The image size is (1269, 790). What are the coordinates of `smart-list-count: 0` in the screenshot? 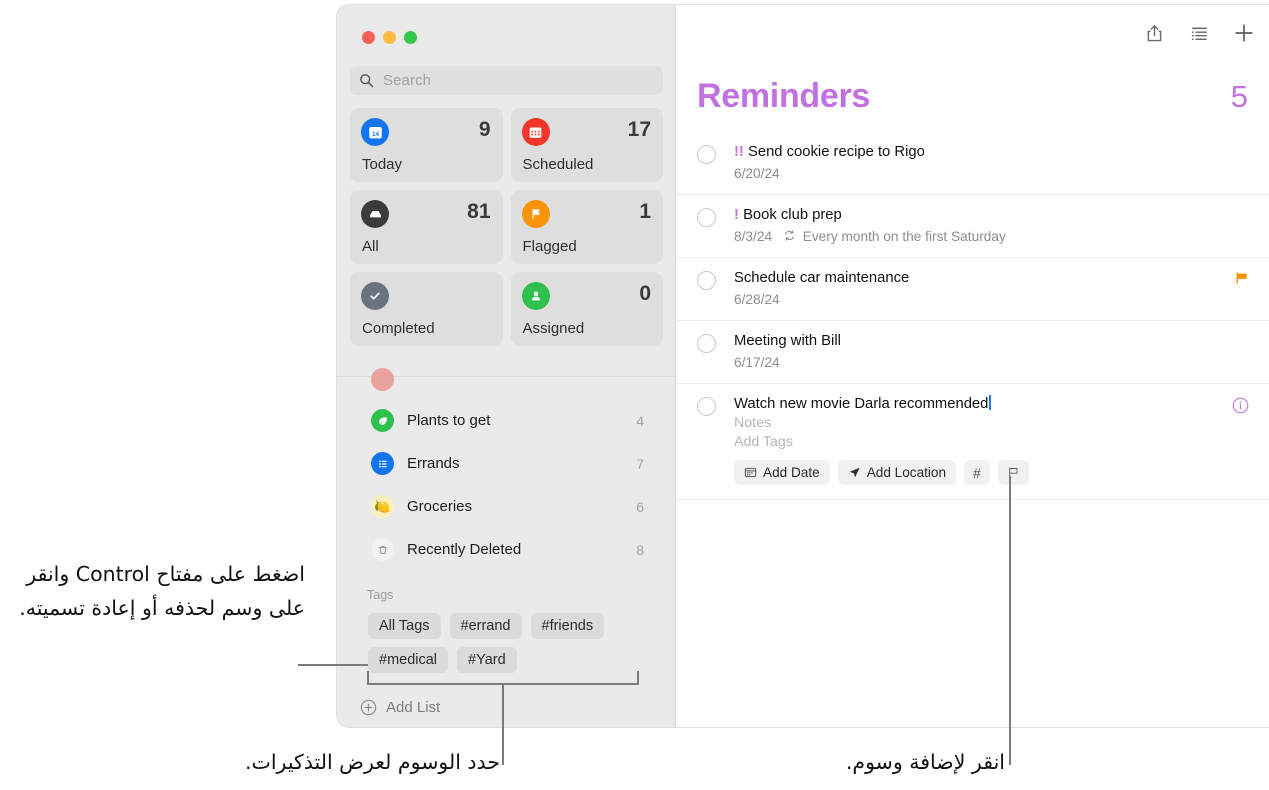 It's located at (645, 293).